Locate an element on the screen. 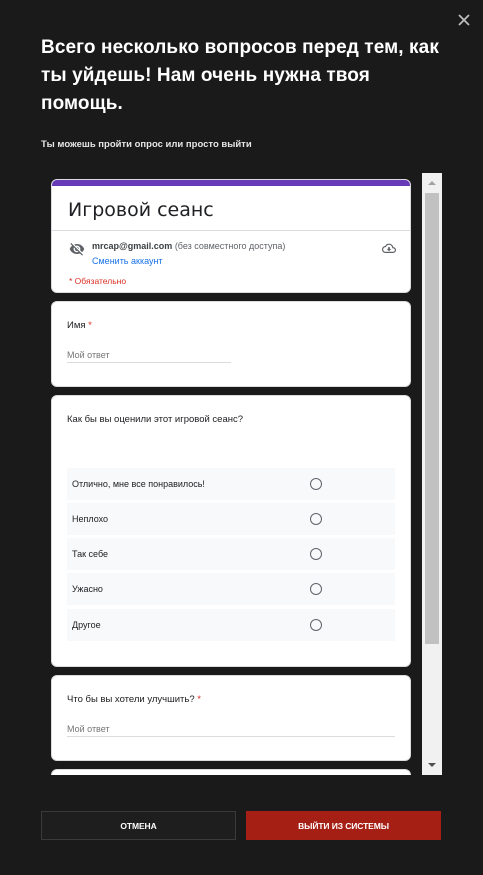  close-icon is located at coordinates (464, 20).